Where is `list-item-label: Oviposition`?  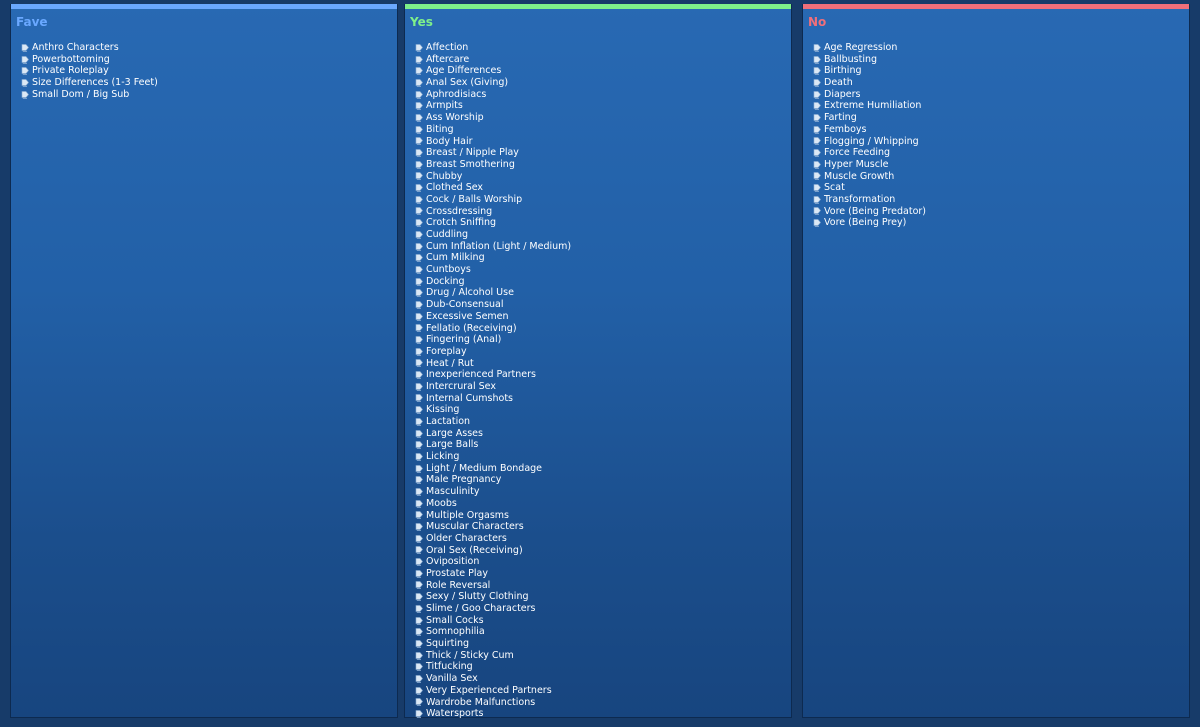
list-item-label: Oviposition is located at coordinates (453, 562).